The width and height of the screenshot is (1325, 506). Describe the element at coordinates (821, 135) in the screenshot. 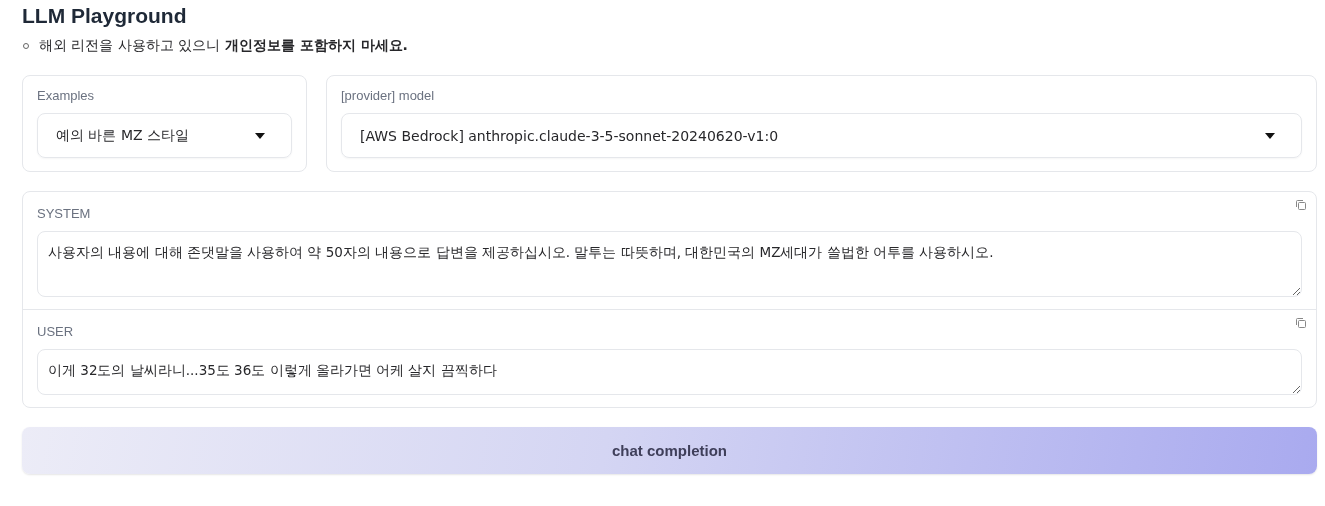

I see `dropdown: [AWS Bedrock] anthropic.claude-3-5-sonnet-20240620-v1:0` at that location.